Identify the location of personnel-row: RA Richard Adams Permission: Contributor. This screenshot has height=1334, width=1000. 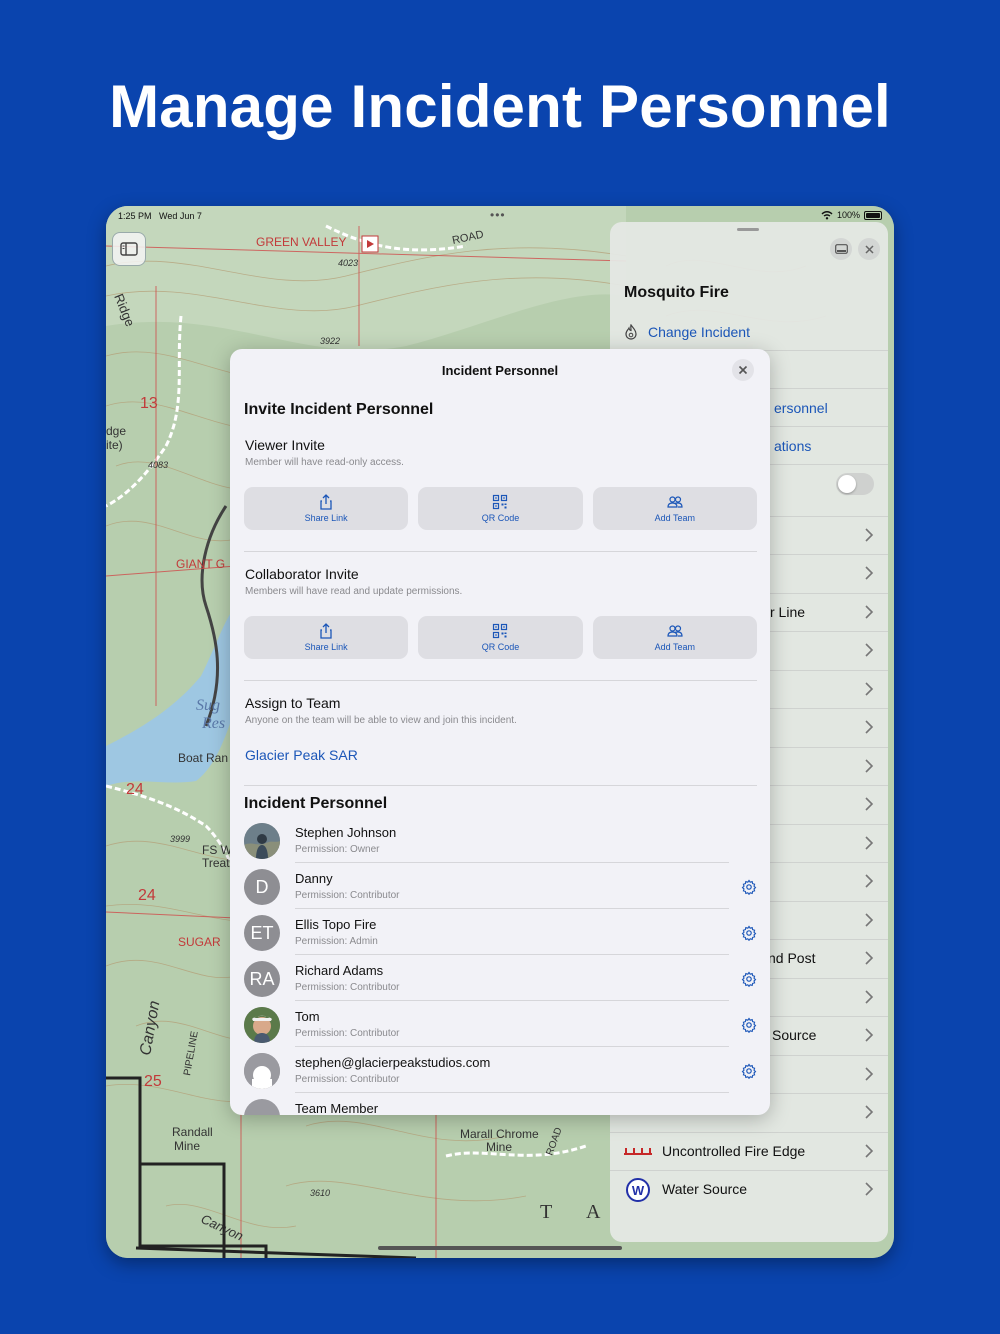
(500, 978).